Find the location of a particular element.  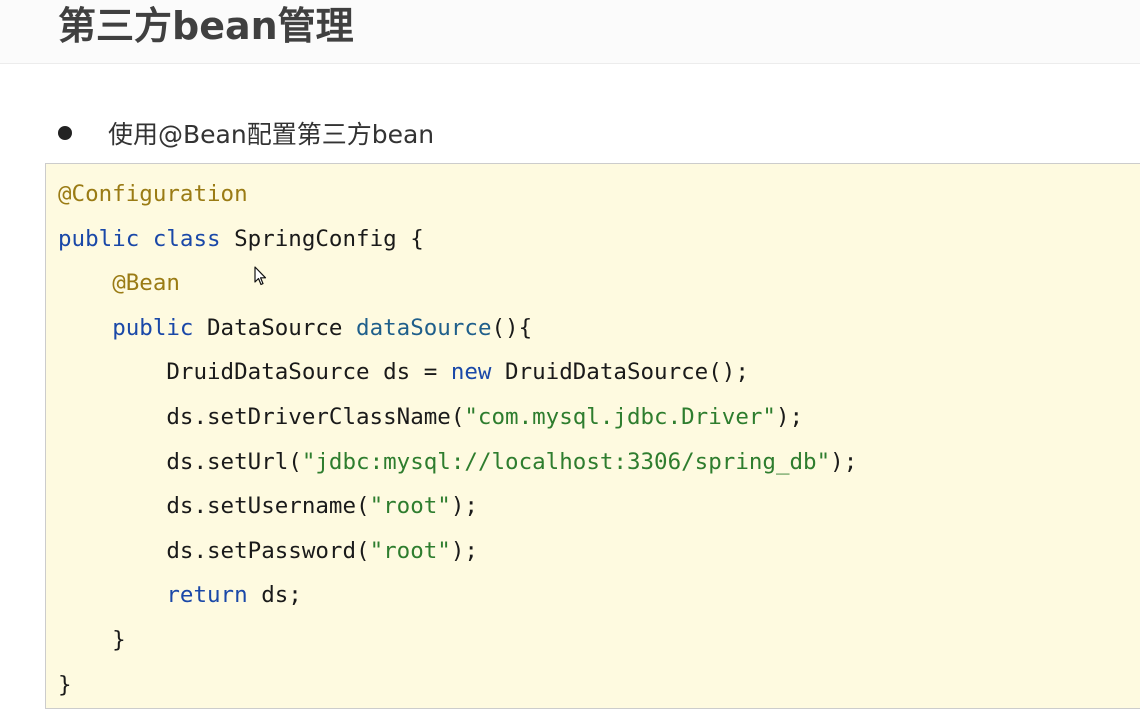

code-token-plain: ds.setUsername( is located at coordinates (214, 506).